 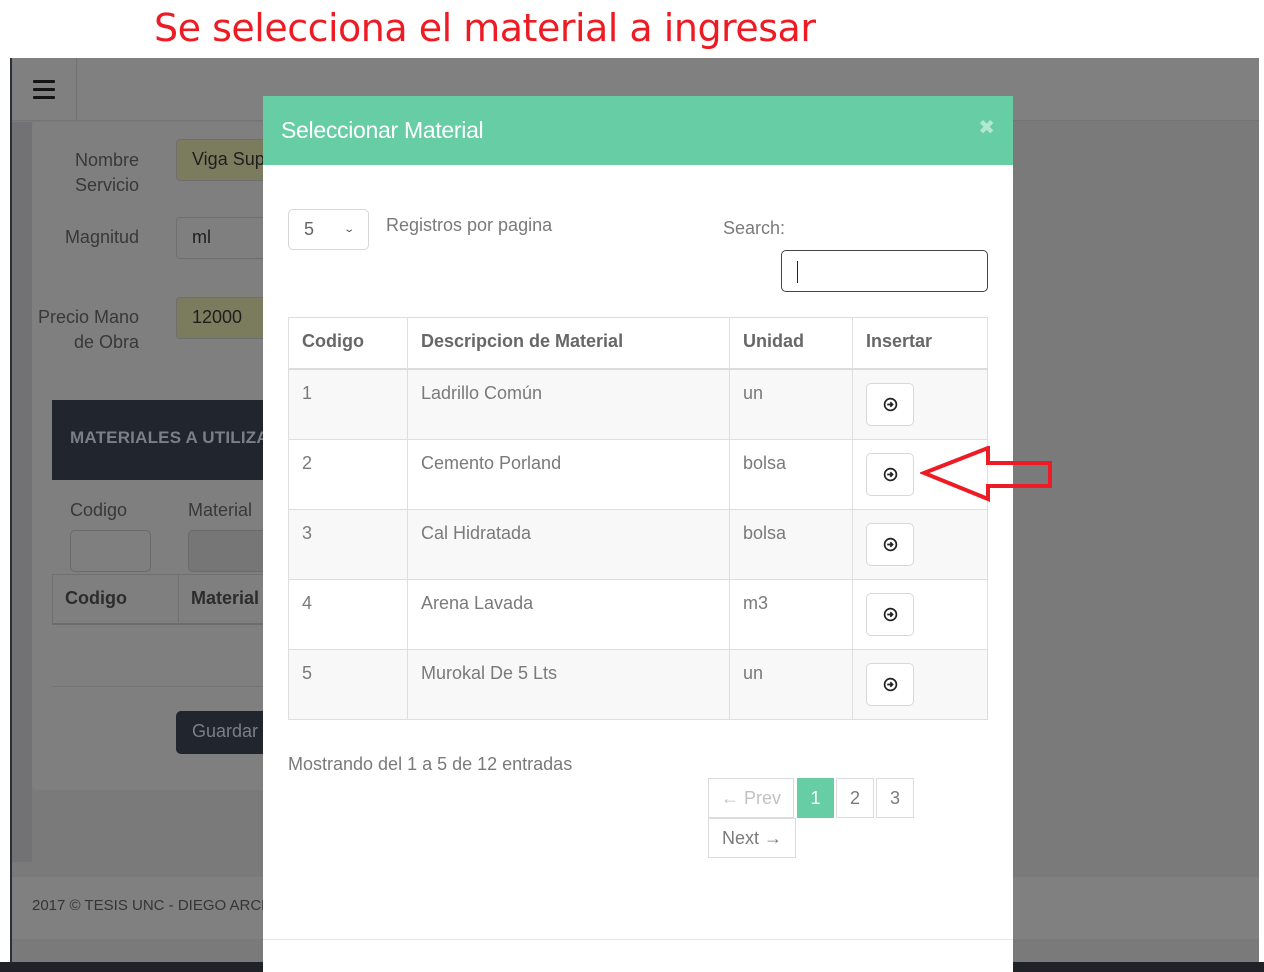 I want to click on menu-toggle-button, so click(x=44, y=89).